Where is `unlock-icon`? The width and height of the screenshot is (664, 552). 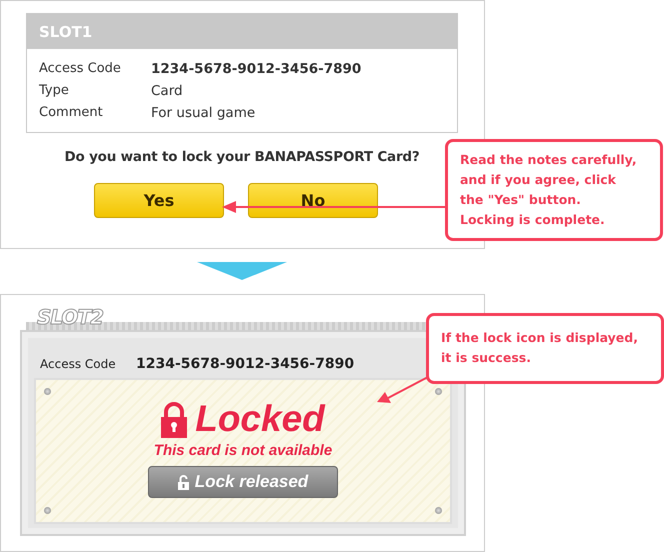
unlock-icon is located at coordinates (183, 482).